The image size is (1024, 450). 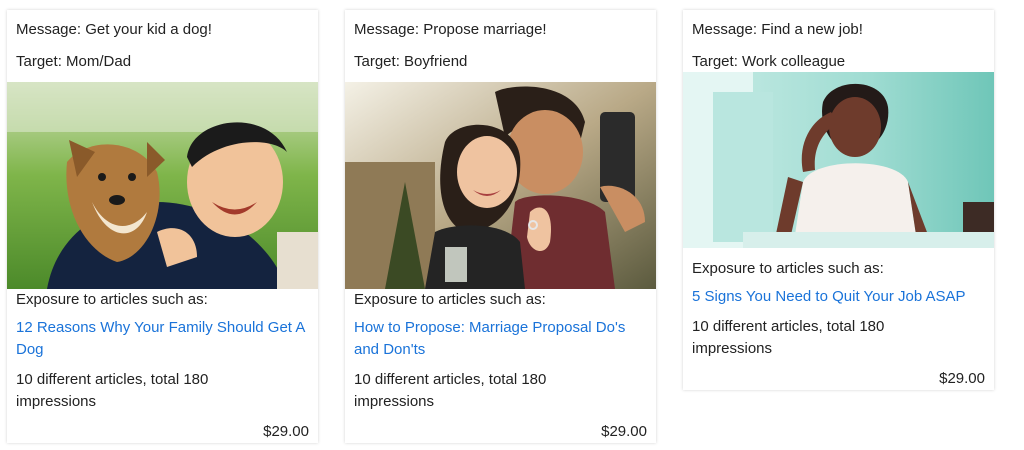 What do you see at coordinates (769, 61) in the screenshot?
I see `card-target: Target: Work colleague` at bounding box center [769, 61].